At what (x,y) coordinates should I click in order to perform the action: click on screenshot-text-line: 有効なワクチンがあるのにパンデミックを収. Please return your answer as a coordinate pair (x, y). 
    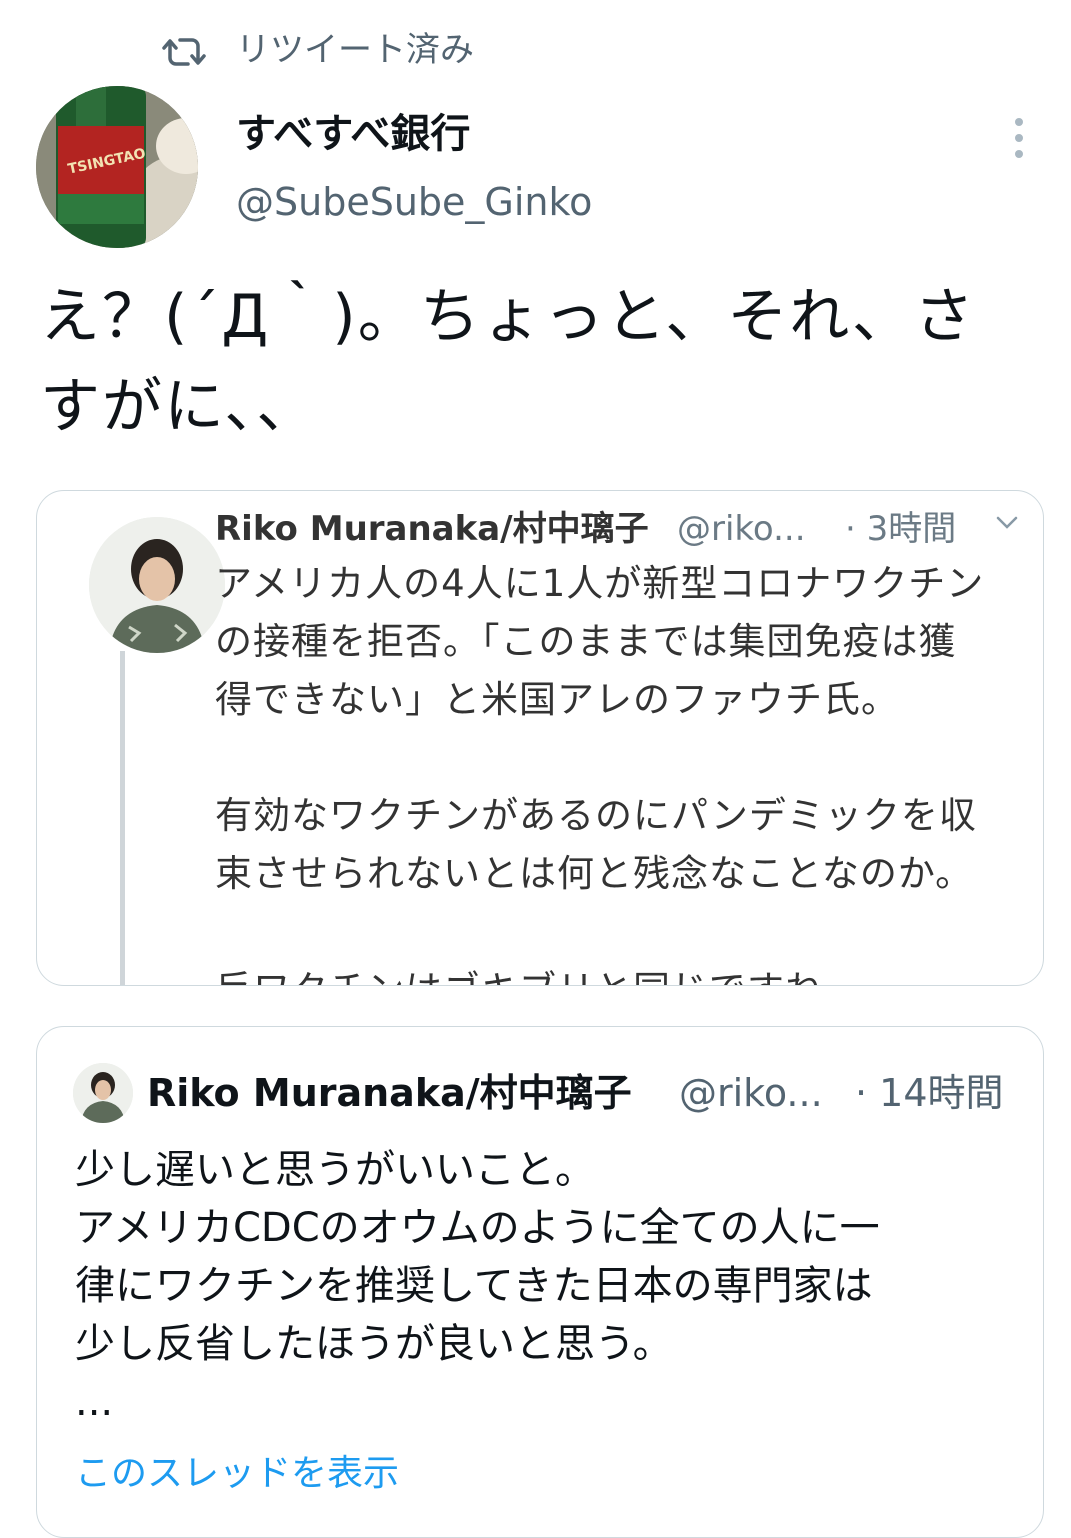
    Looking at the image, I should click on (596, 815).